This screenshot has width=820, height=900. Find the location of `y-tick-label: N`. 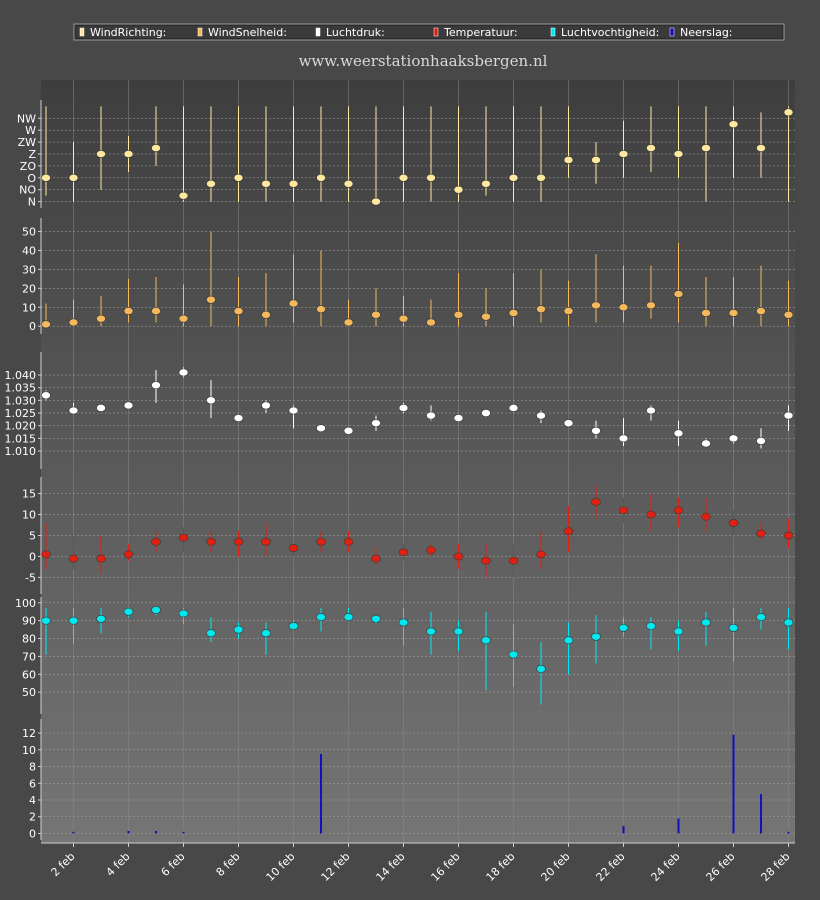

y-tick-label: N is located at coordinates (32, 202).